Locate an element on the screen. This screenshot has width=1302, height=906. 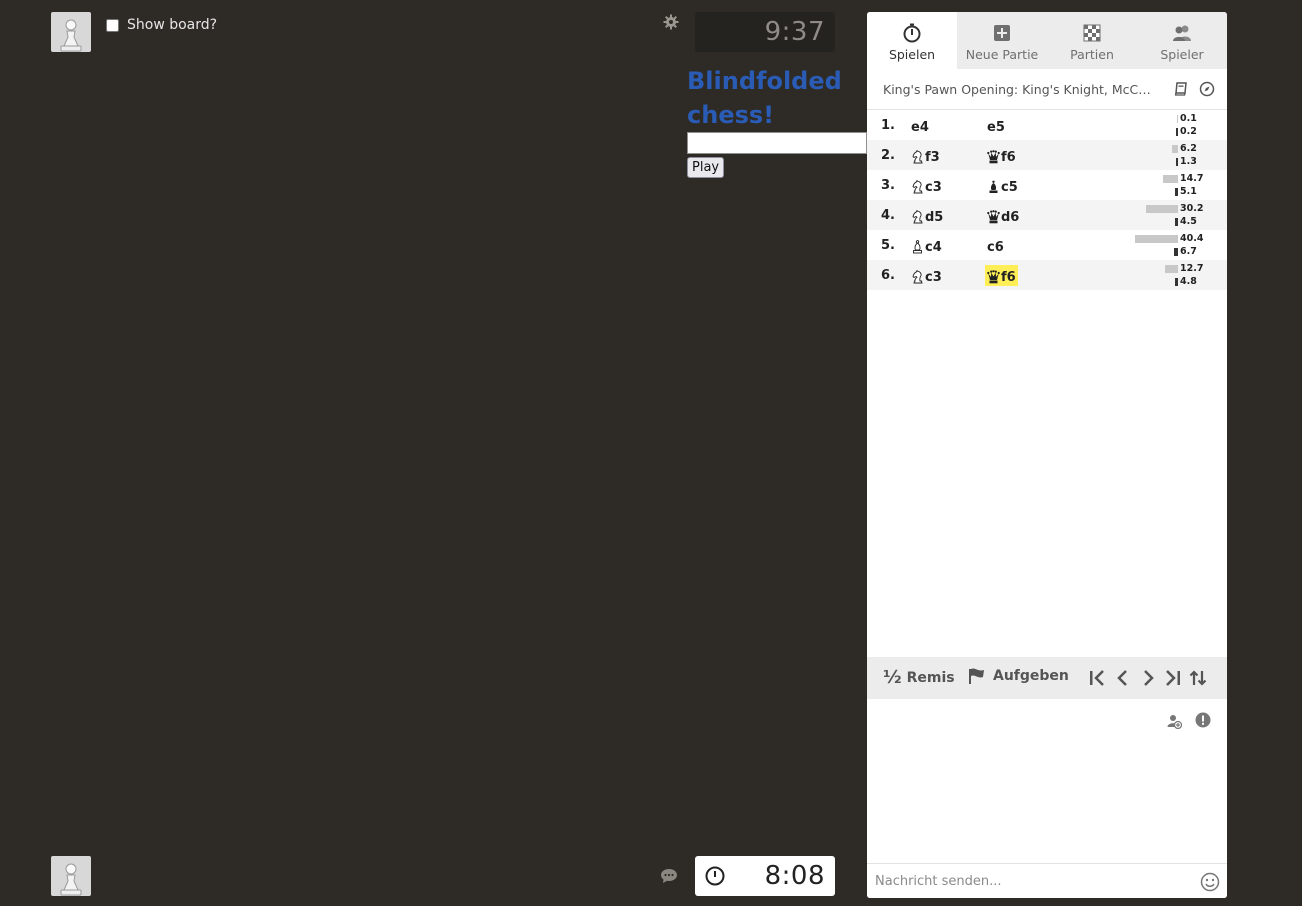
chat-bubble-icon is located at coordinates (669, 876).